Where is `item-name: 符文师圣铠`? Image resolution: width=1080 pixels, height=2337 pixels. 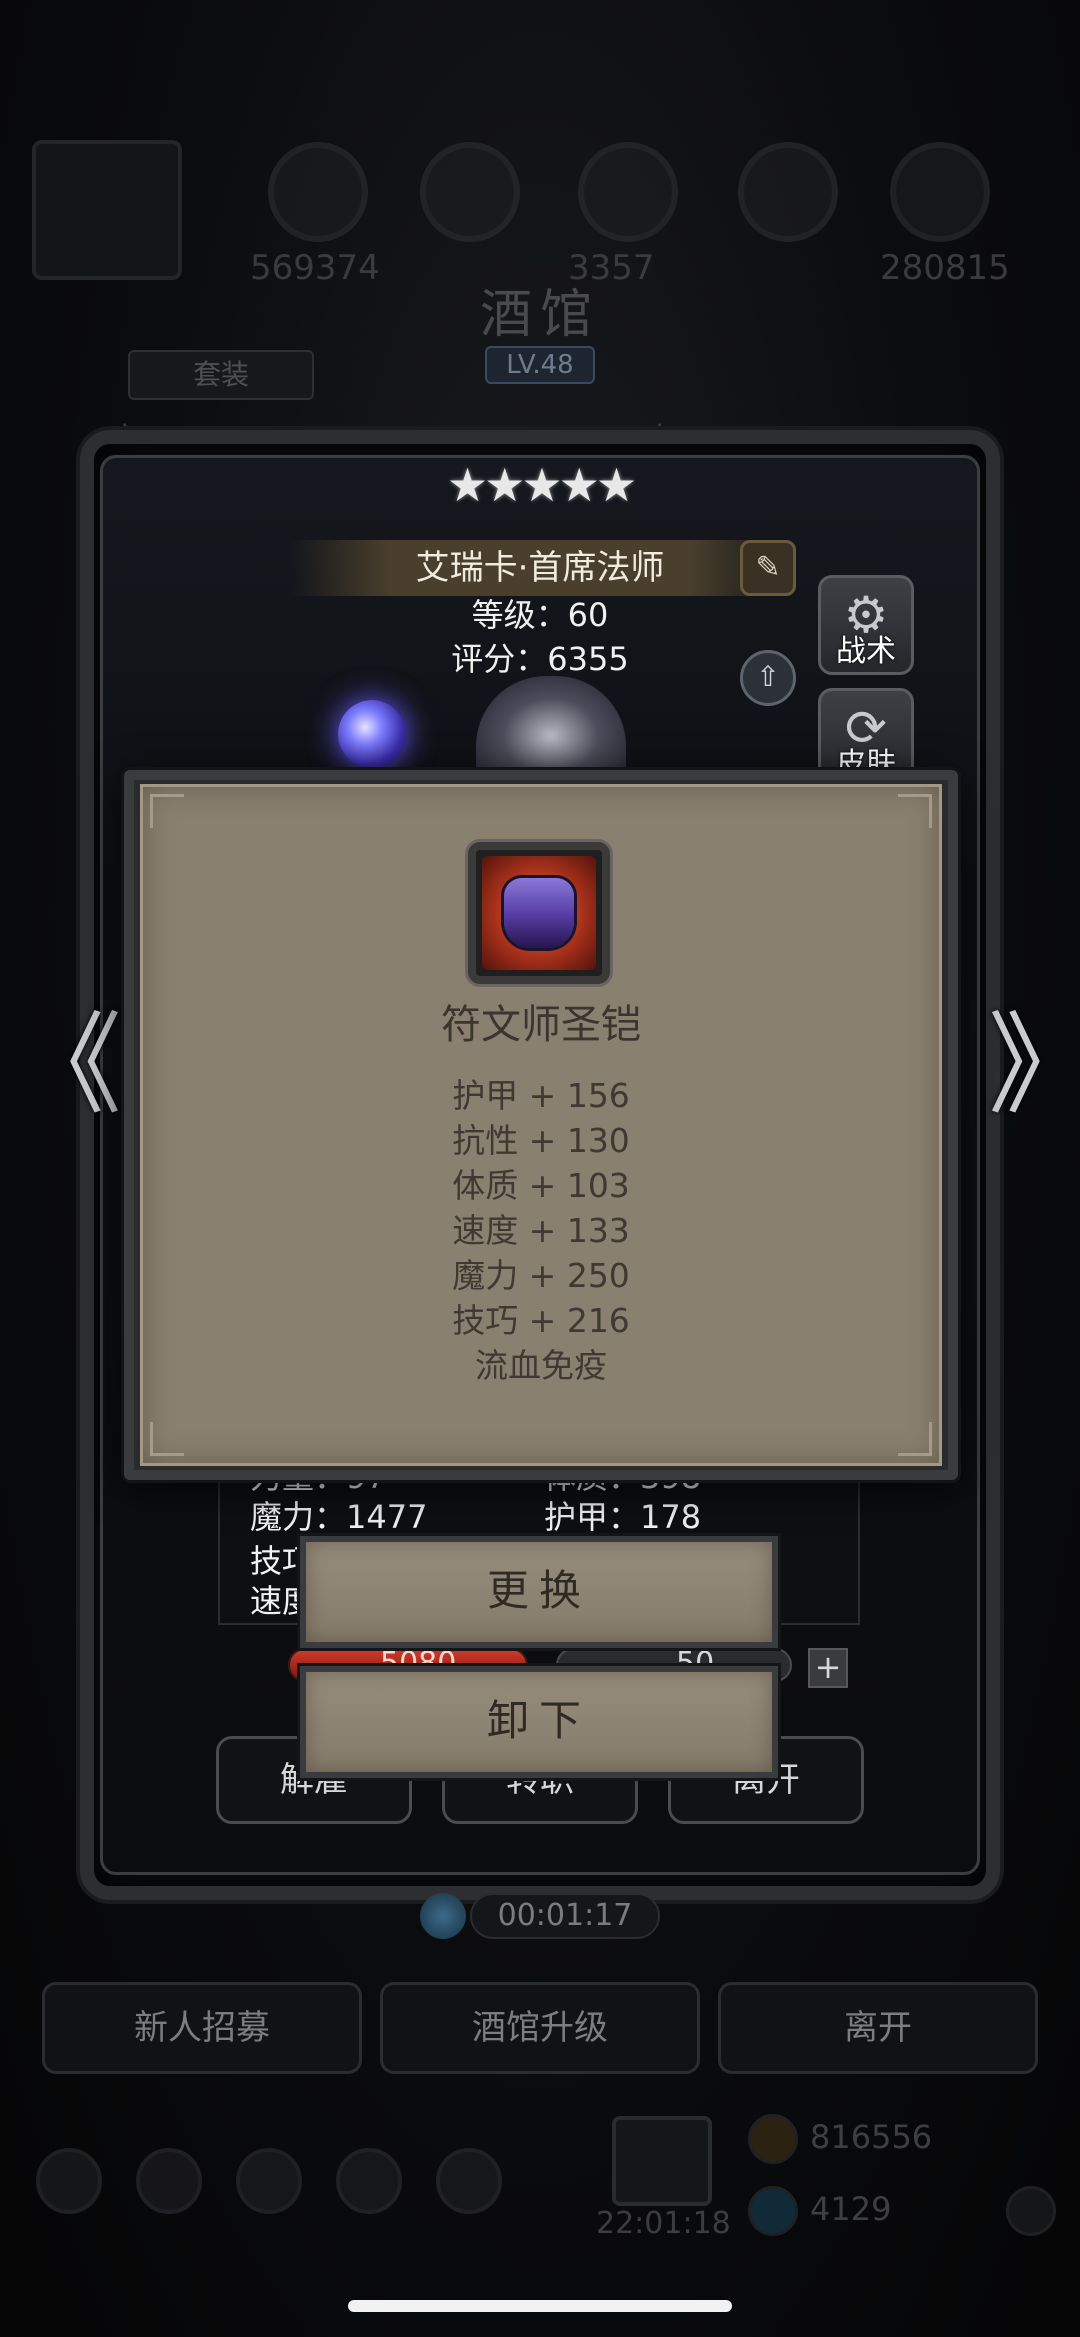 item-name: 符文师圣铠 is located at coordinates (541, 1025).